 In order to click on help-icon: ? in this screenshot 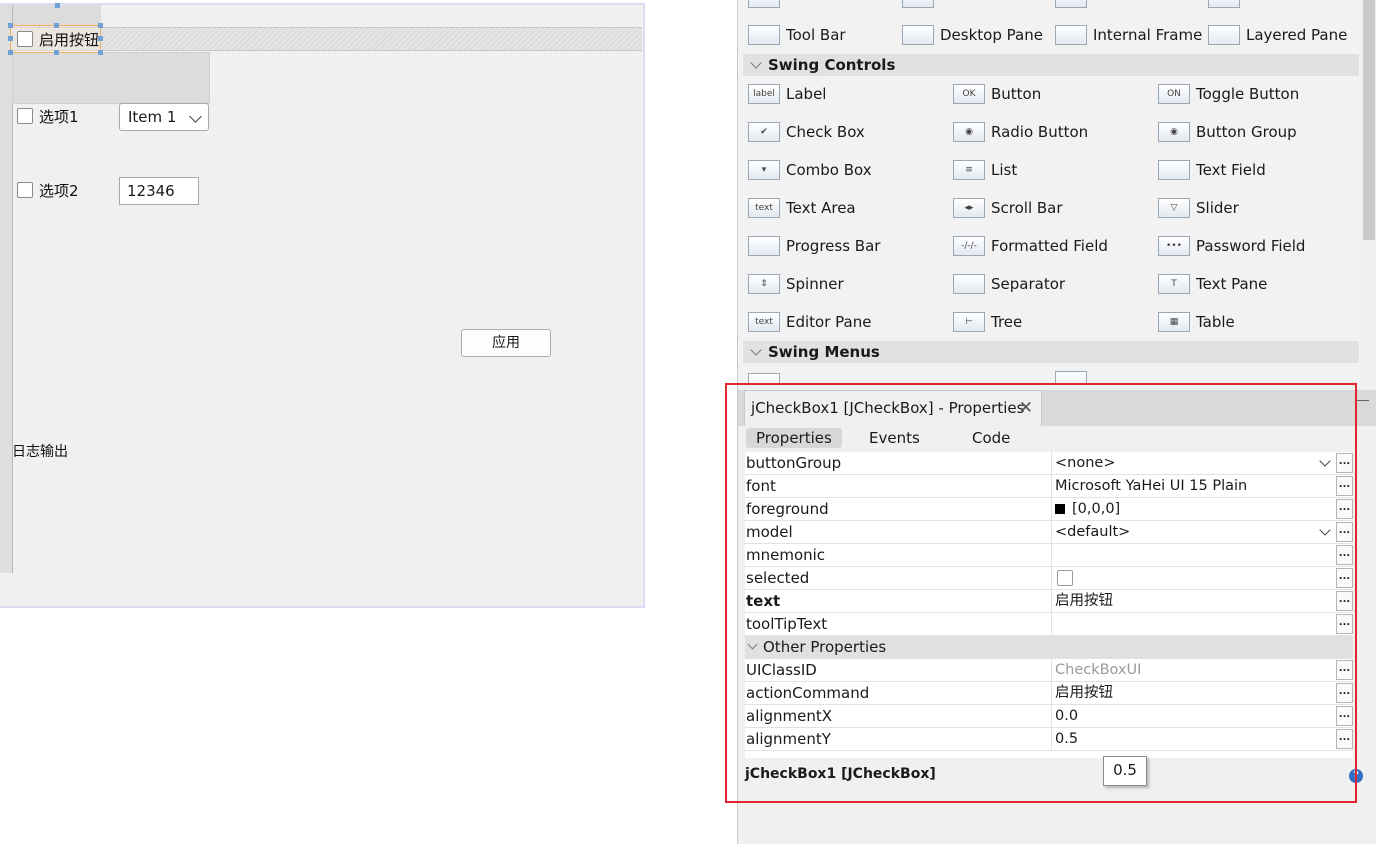, I will do `click(1356, 776)`.